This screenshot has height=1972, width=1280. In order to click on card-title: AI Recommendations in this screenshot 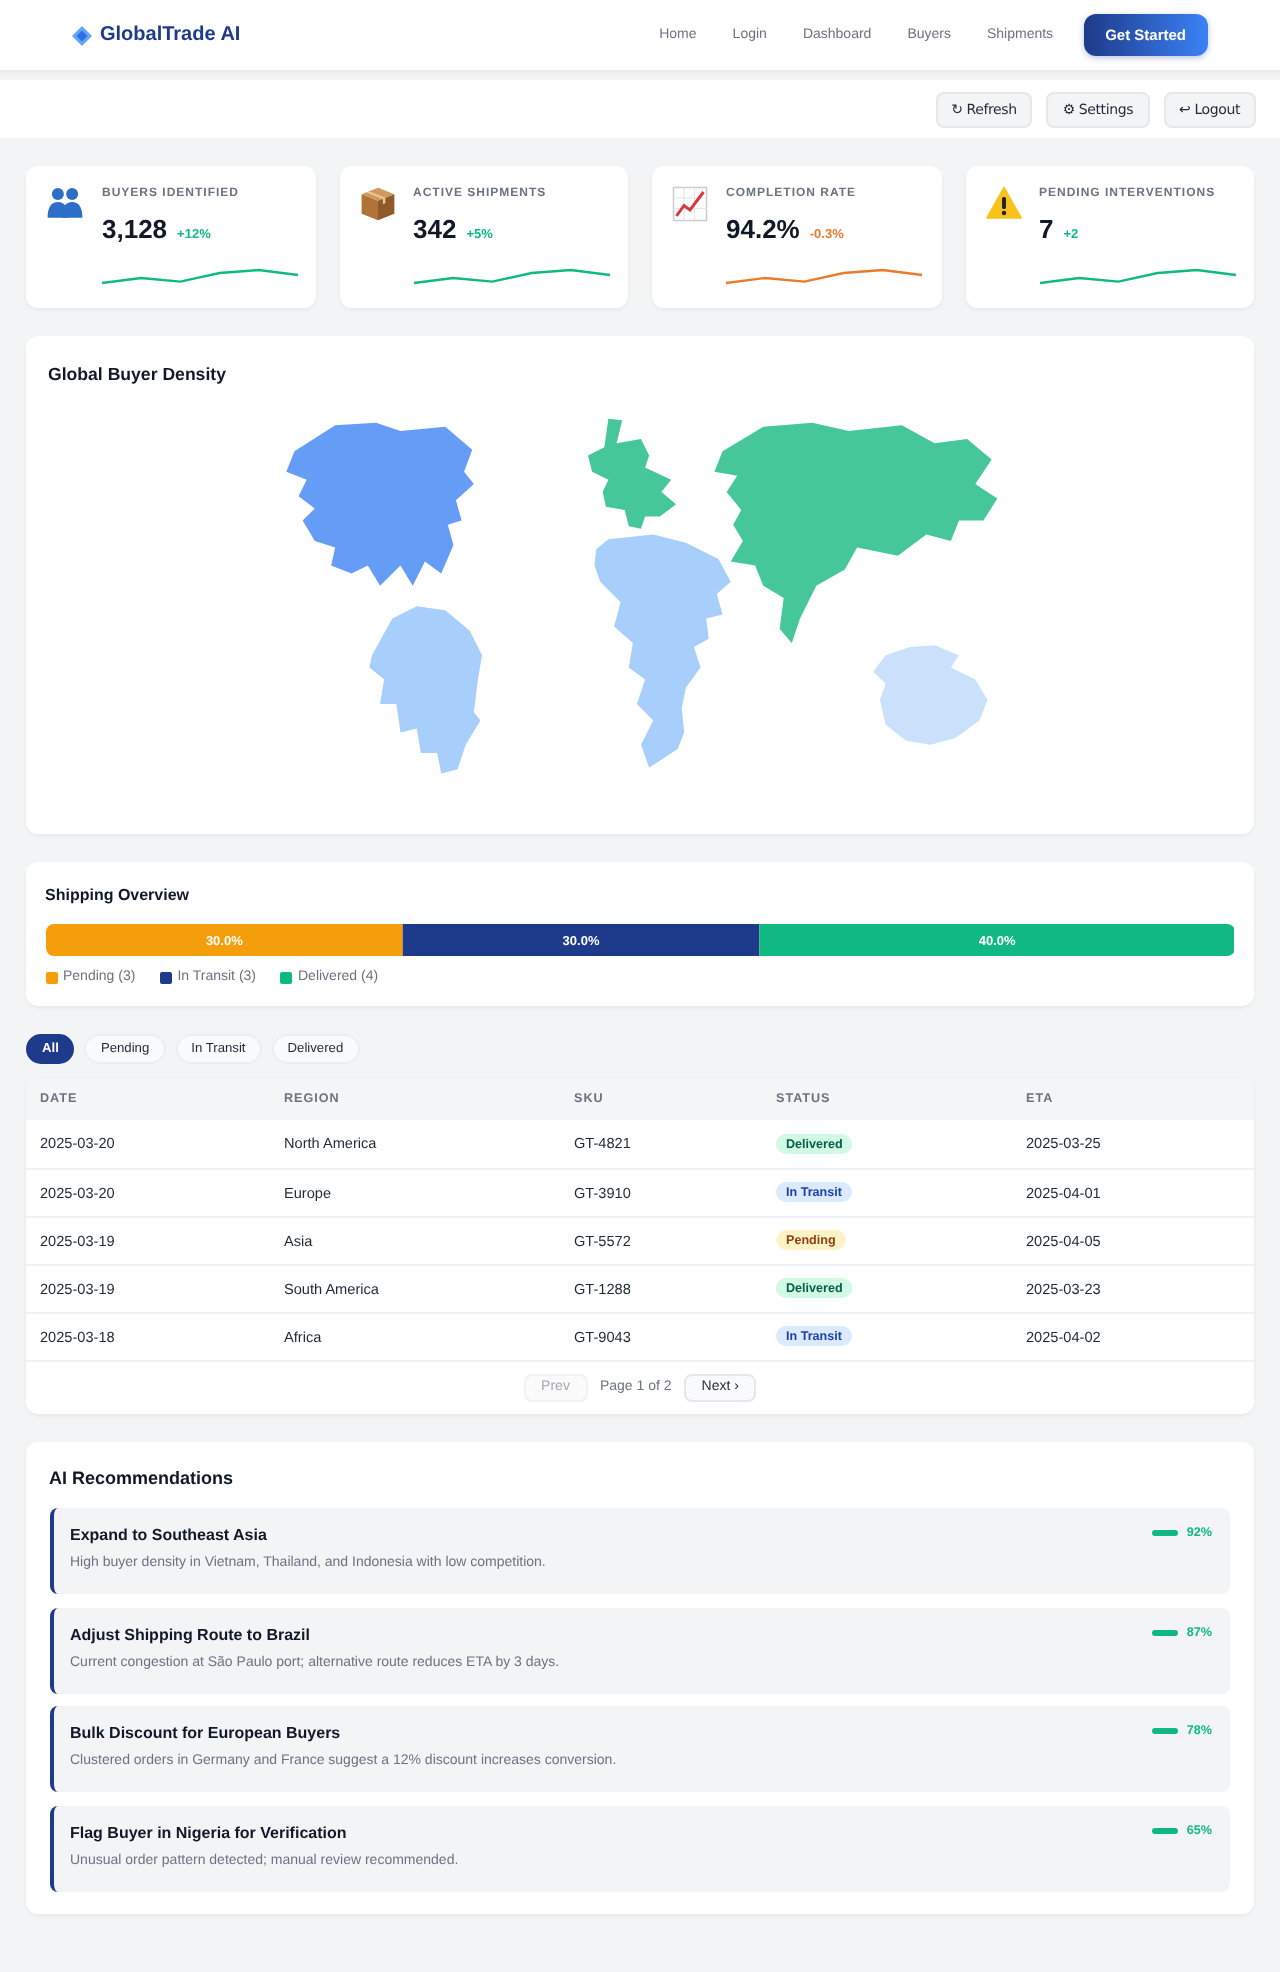, I will do `click(142, 1477)`.